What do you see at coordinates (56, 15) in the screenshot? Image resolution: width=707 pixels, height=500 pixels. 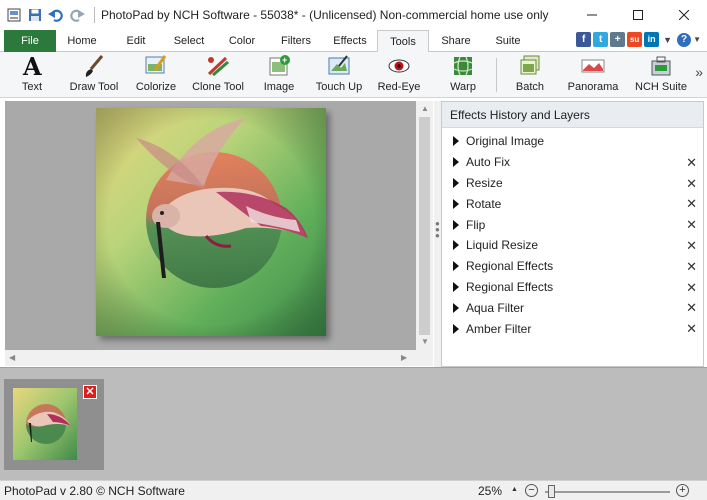 I see `undo-icon` at bounding box center [56, 15].